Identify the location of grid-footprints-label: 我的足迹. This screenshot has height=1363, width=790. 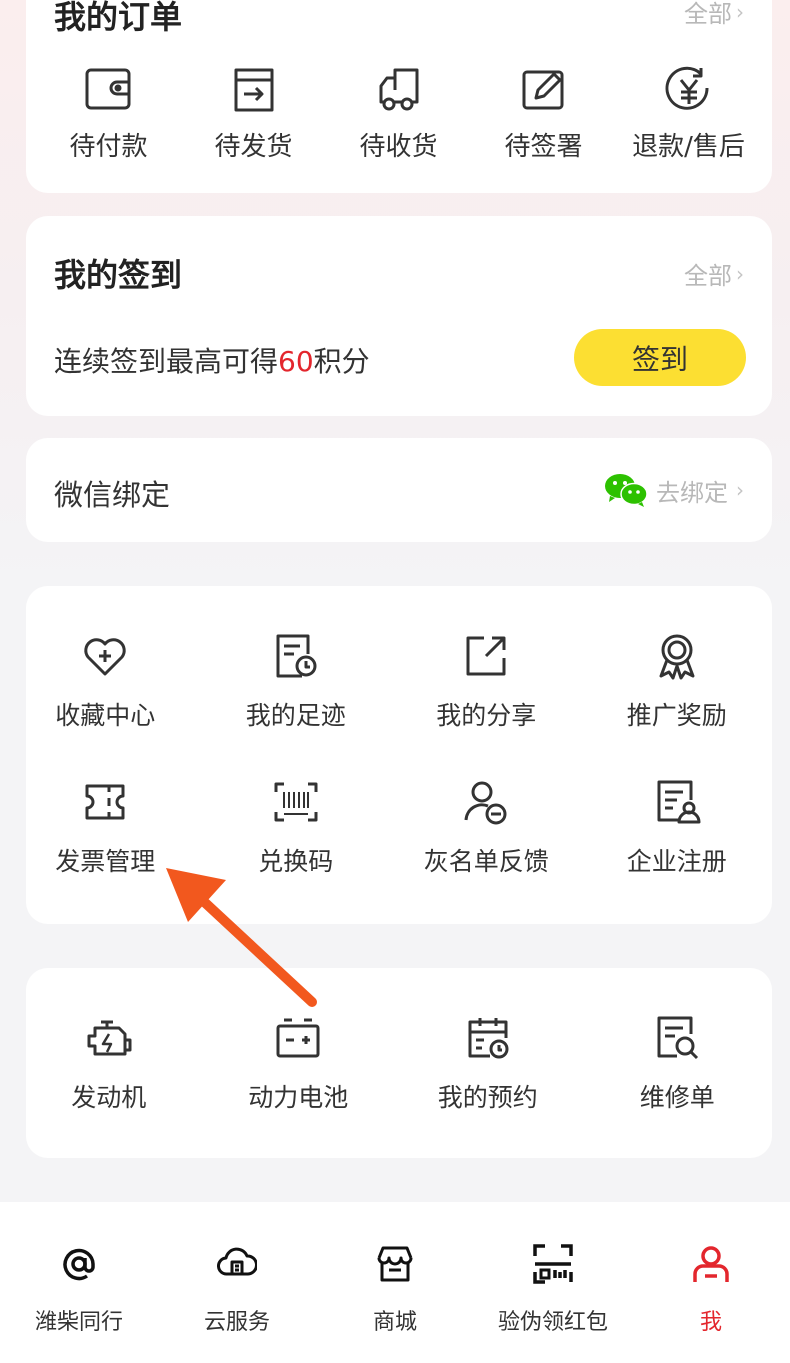
(295, 715).